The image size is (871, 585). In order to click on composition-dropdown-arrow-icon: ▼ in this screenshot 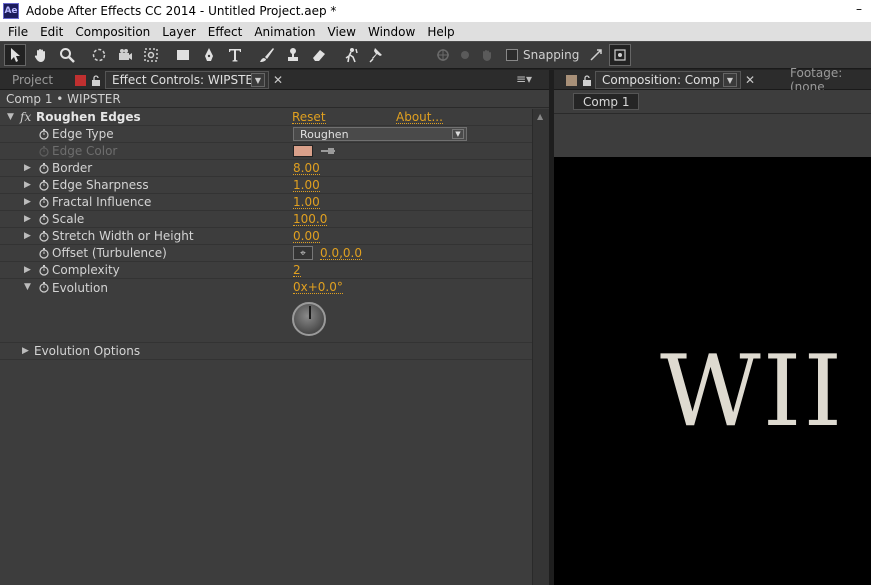, I will do `click(730, 80)`.